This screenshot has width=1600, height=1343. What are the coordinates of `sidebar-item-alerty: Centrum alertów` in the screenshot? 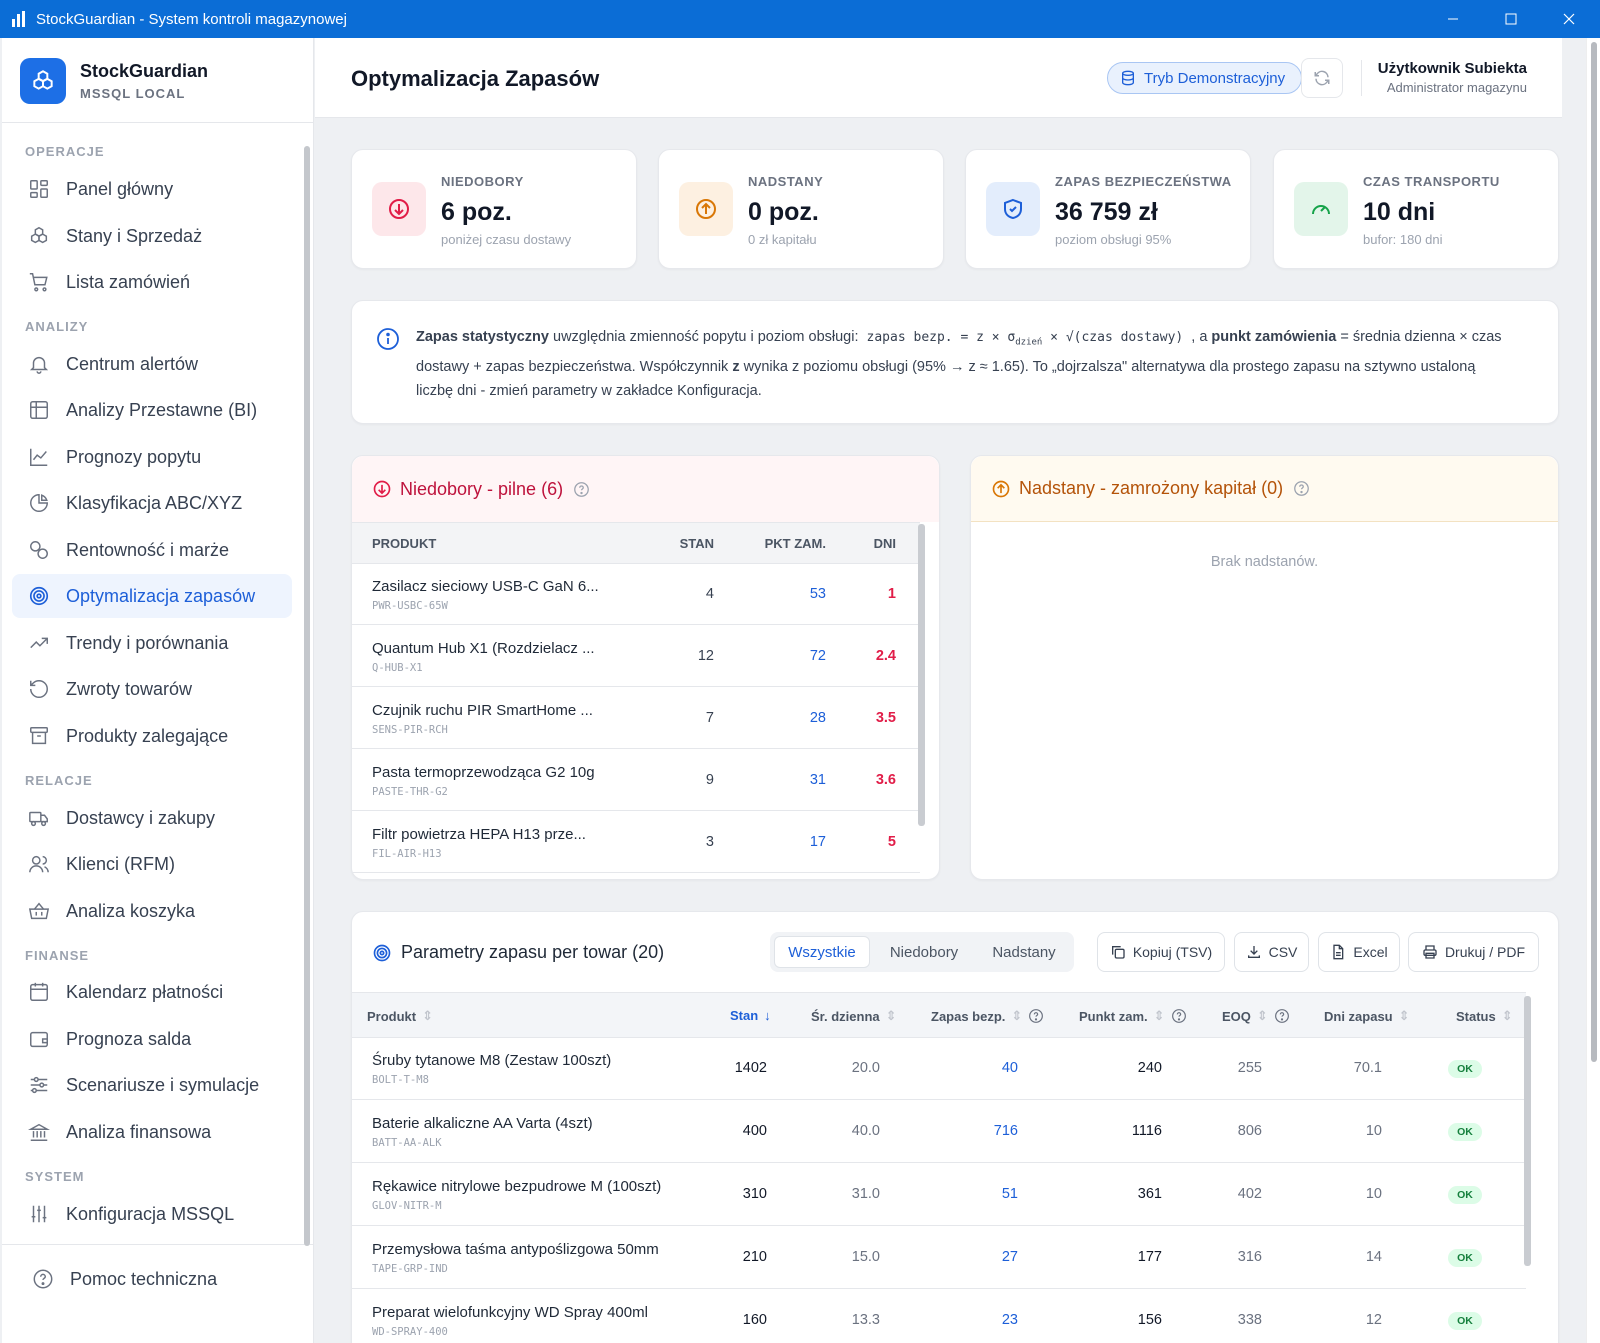 It's located at (152, 364).